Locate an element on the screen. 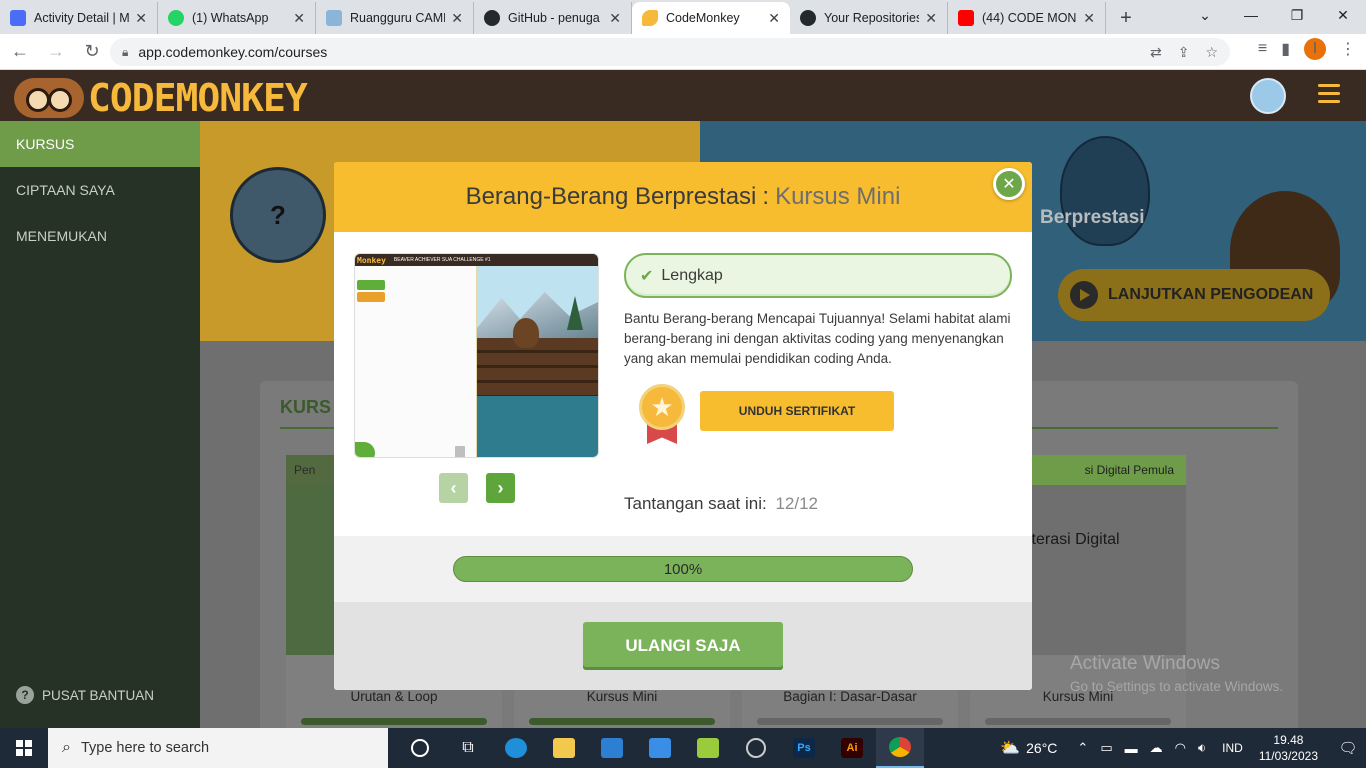 Image resolution: width=1366 pixels, height=768 pixels. youtube-icon is located at coordinates (966, 18).